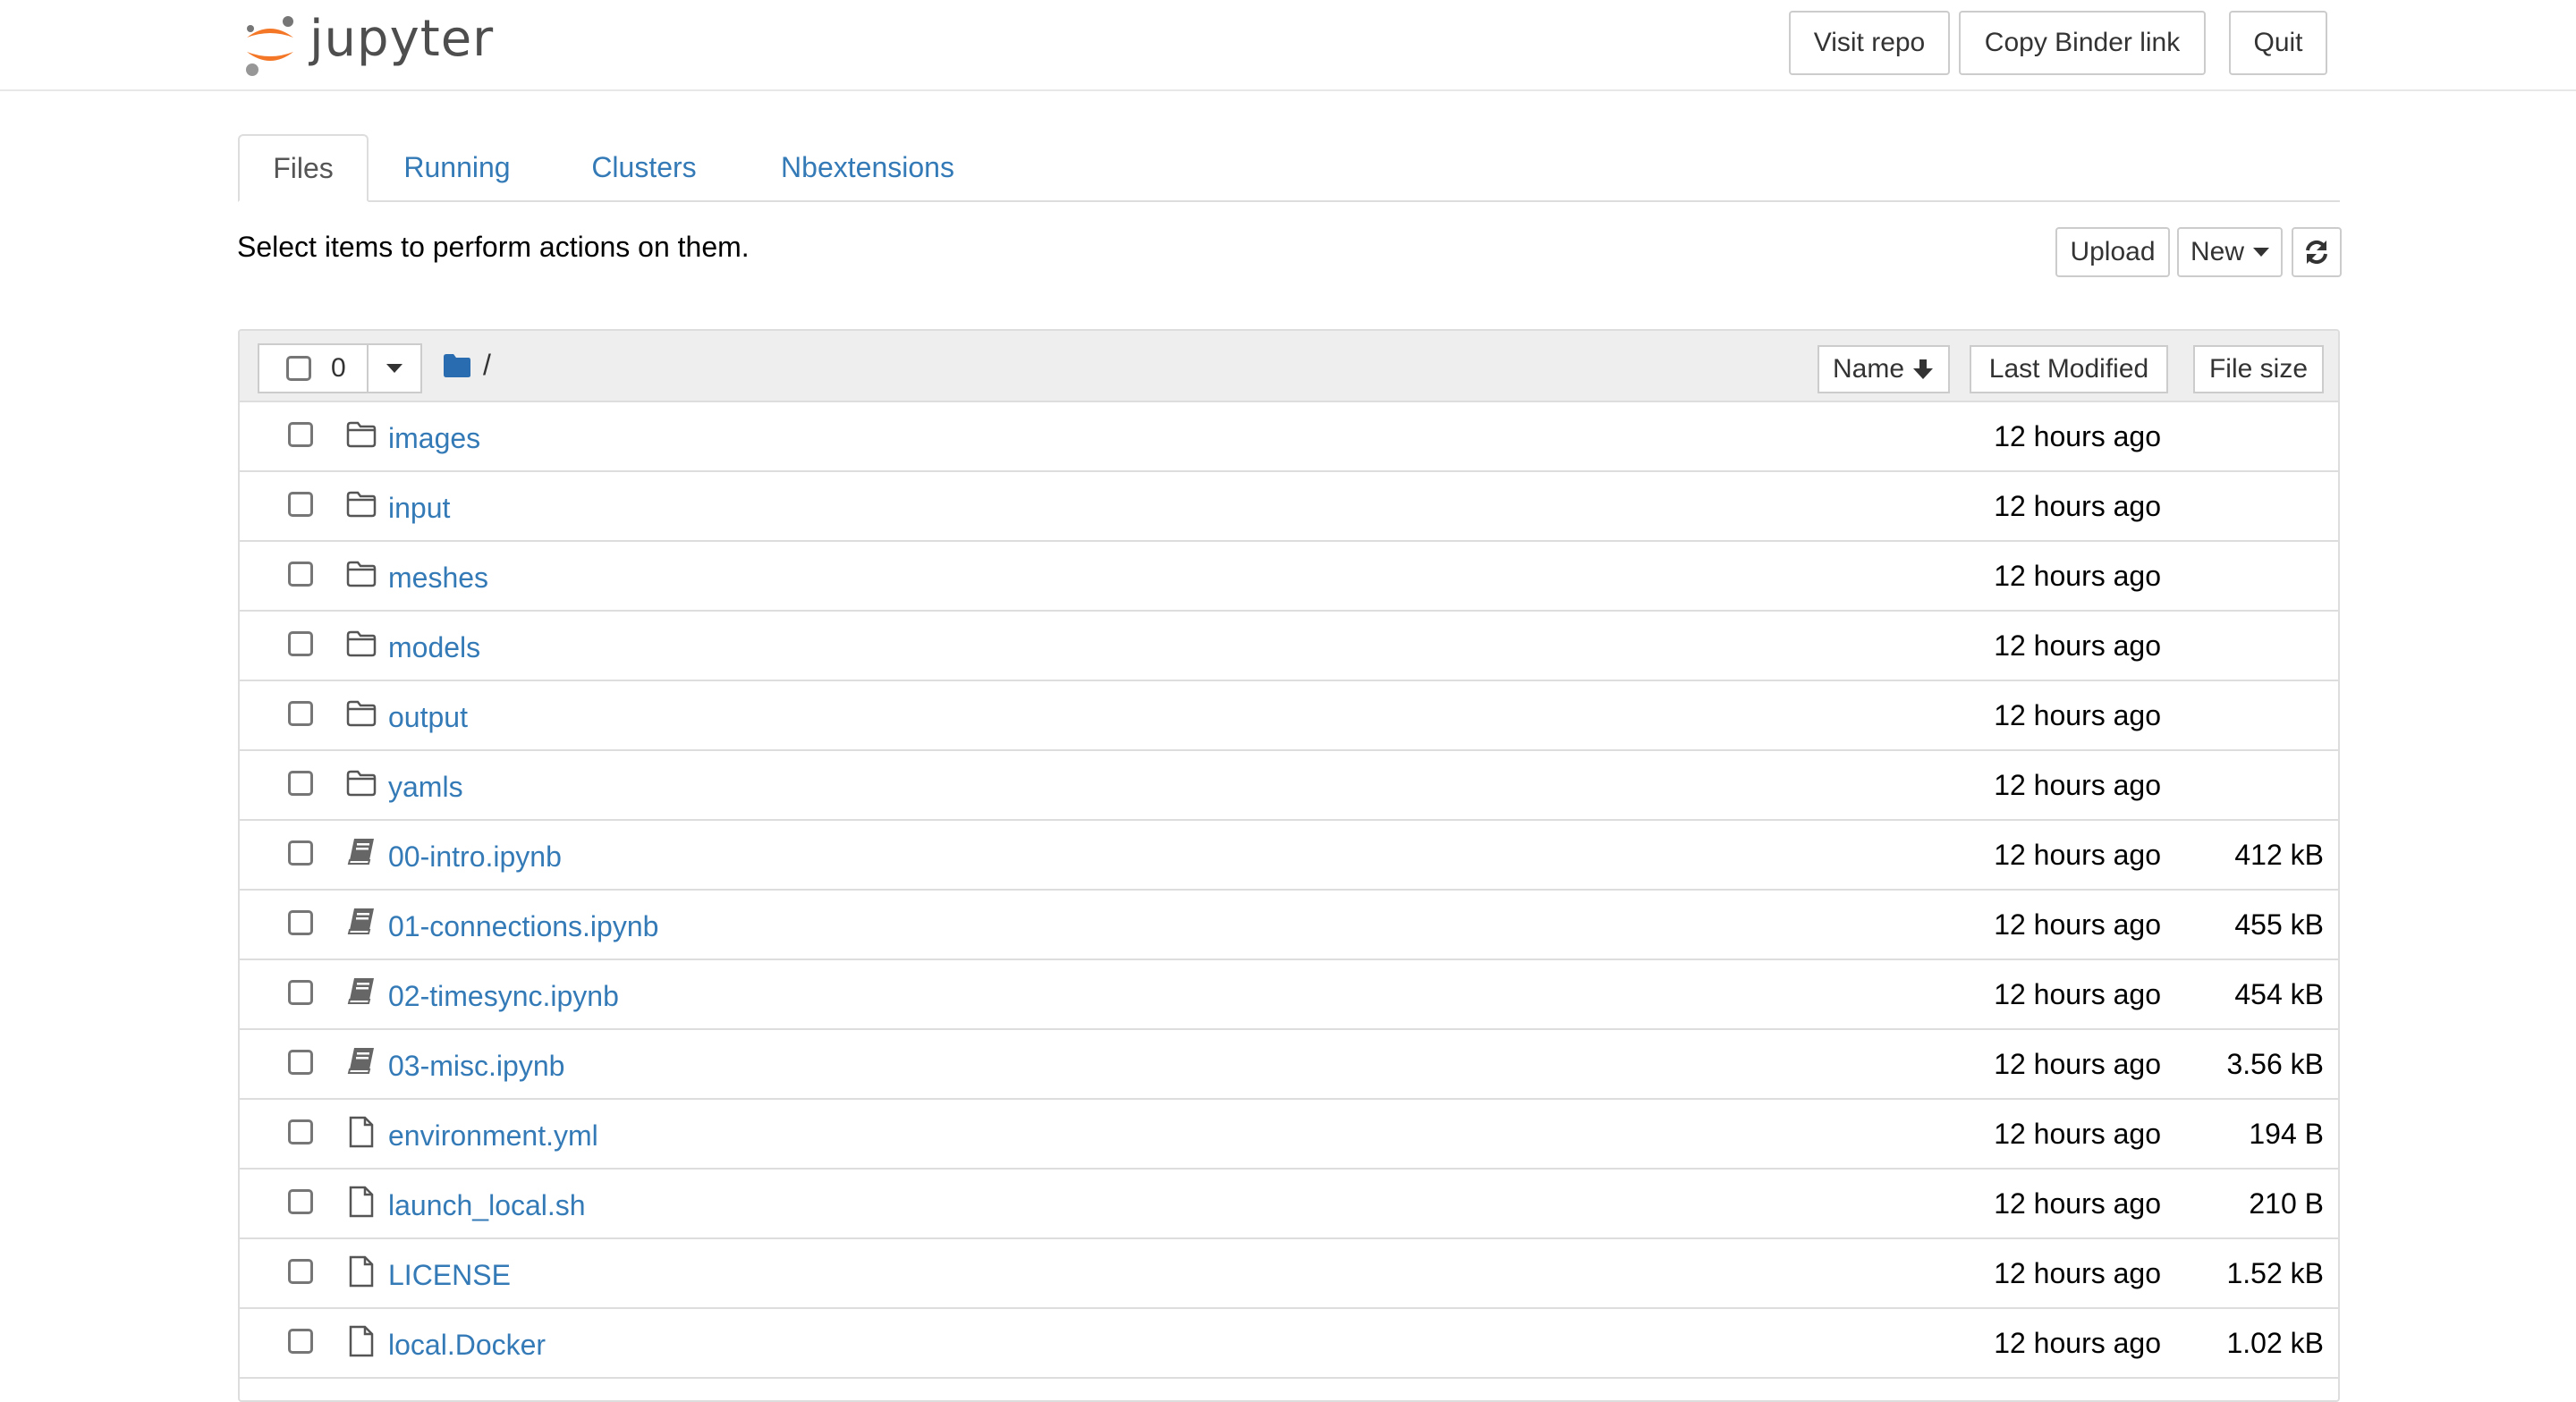 This screenshot has width=2576, height=1402. What do you see at coordinates (269, 46) in the screenshot?
I see `jupyter-logo-icon` at bounding box center [269, 46].